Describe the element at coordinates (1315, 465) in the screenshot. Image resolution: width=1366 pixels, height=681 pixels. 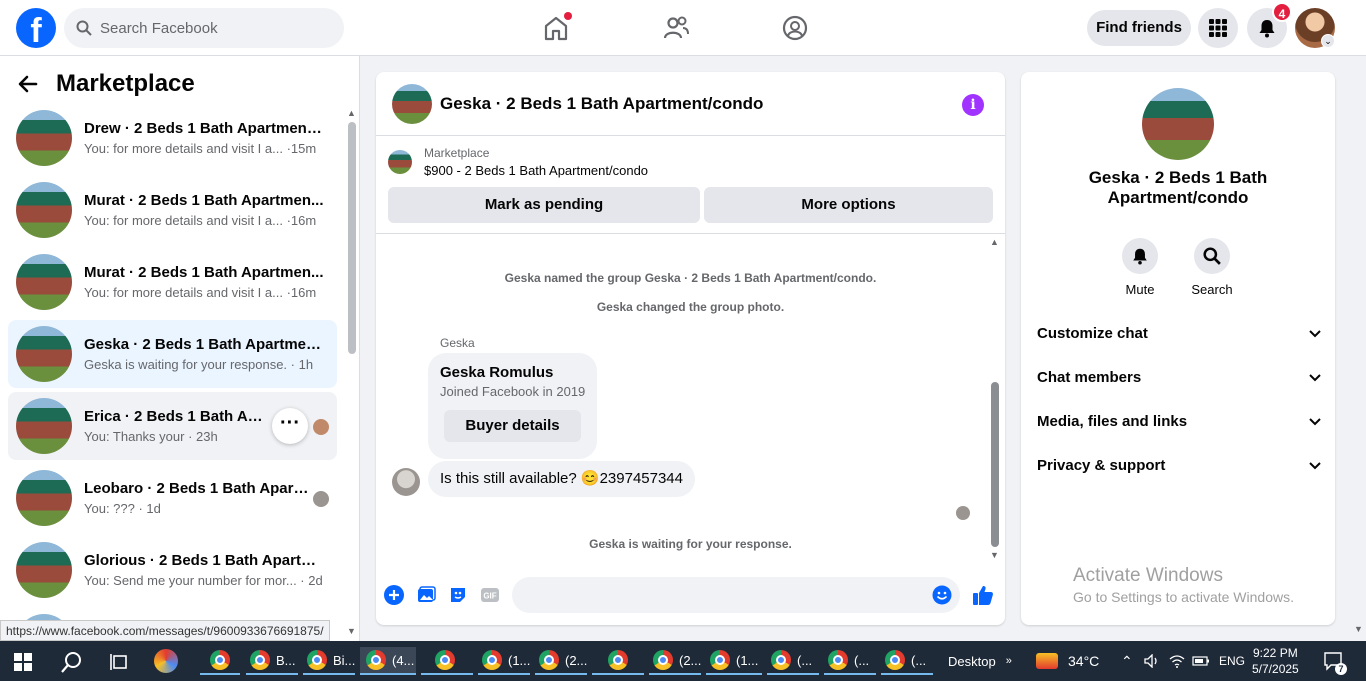
I see `chevron-down-icon` at that location.